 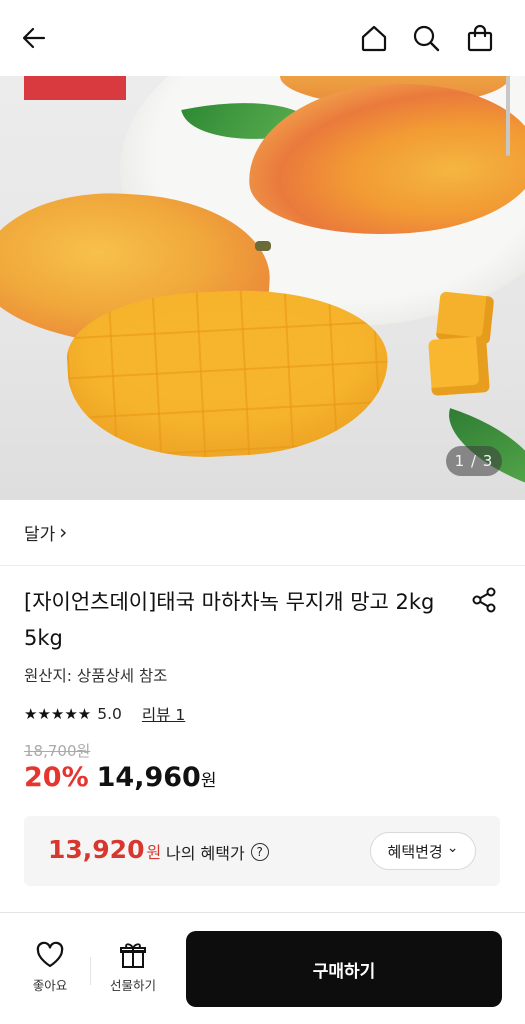 What do you see at coordinates (96, 676) in the screenshot?
I see `origin-info: 원산지: 상품상세 참조` at bounding box center [96, 676].